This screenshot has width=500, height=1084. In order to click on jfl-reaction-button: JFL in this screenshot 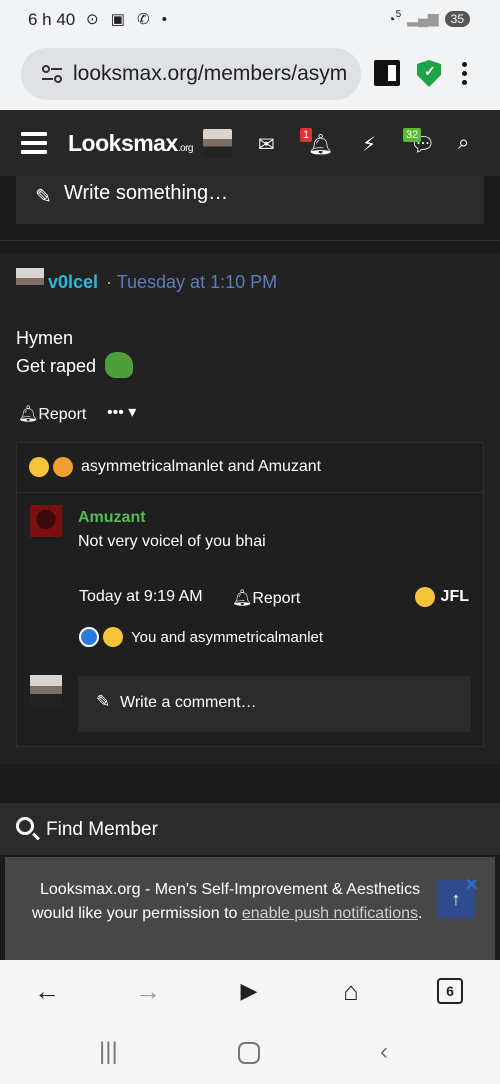, I will do `click(441, 597)`.